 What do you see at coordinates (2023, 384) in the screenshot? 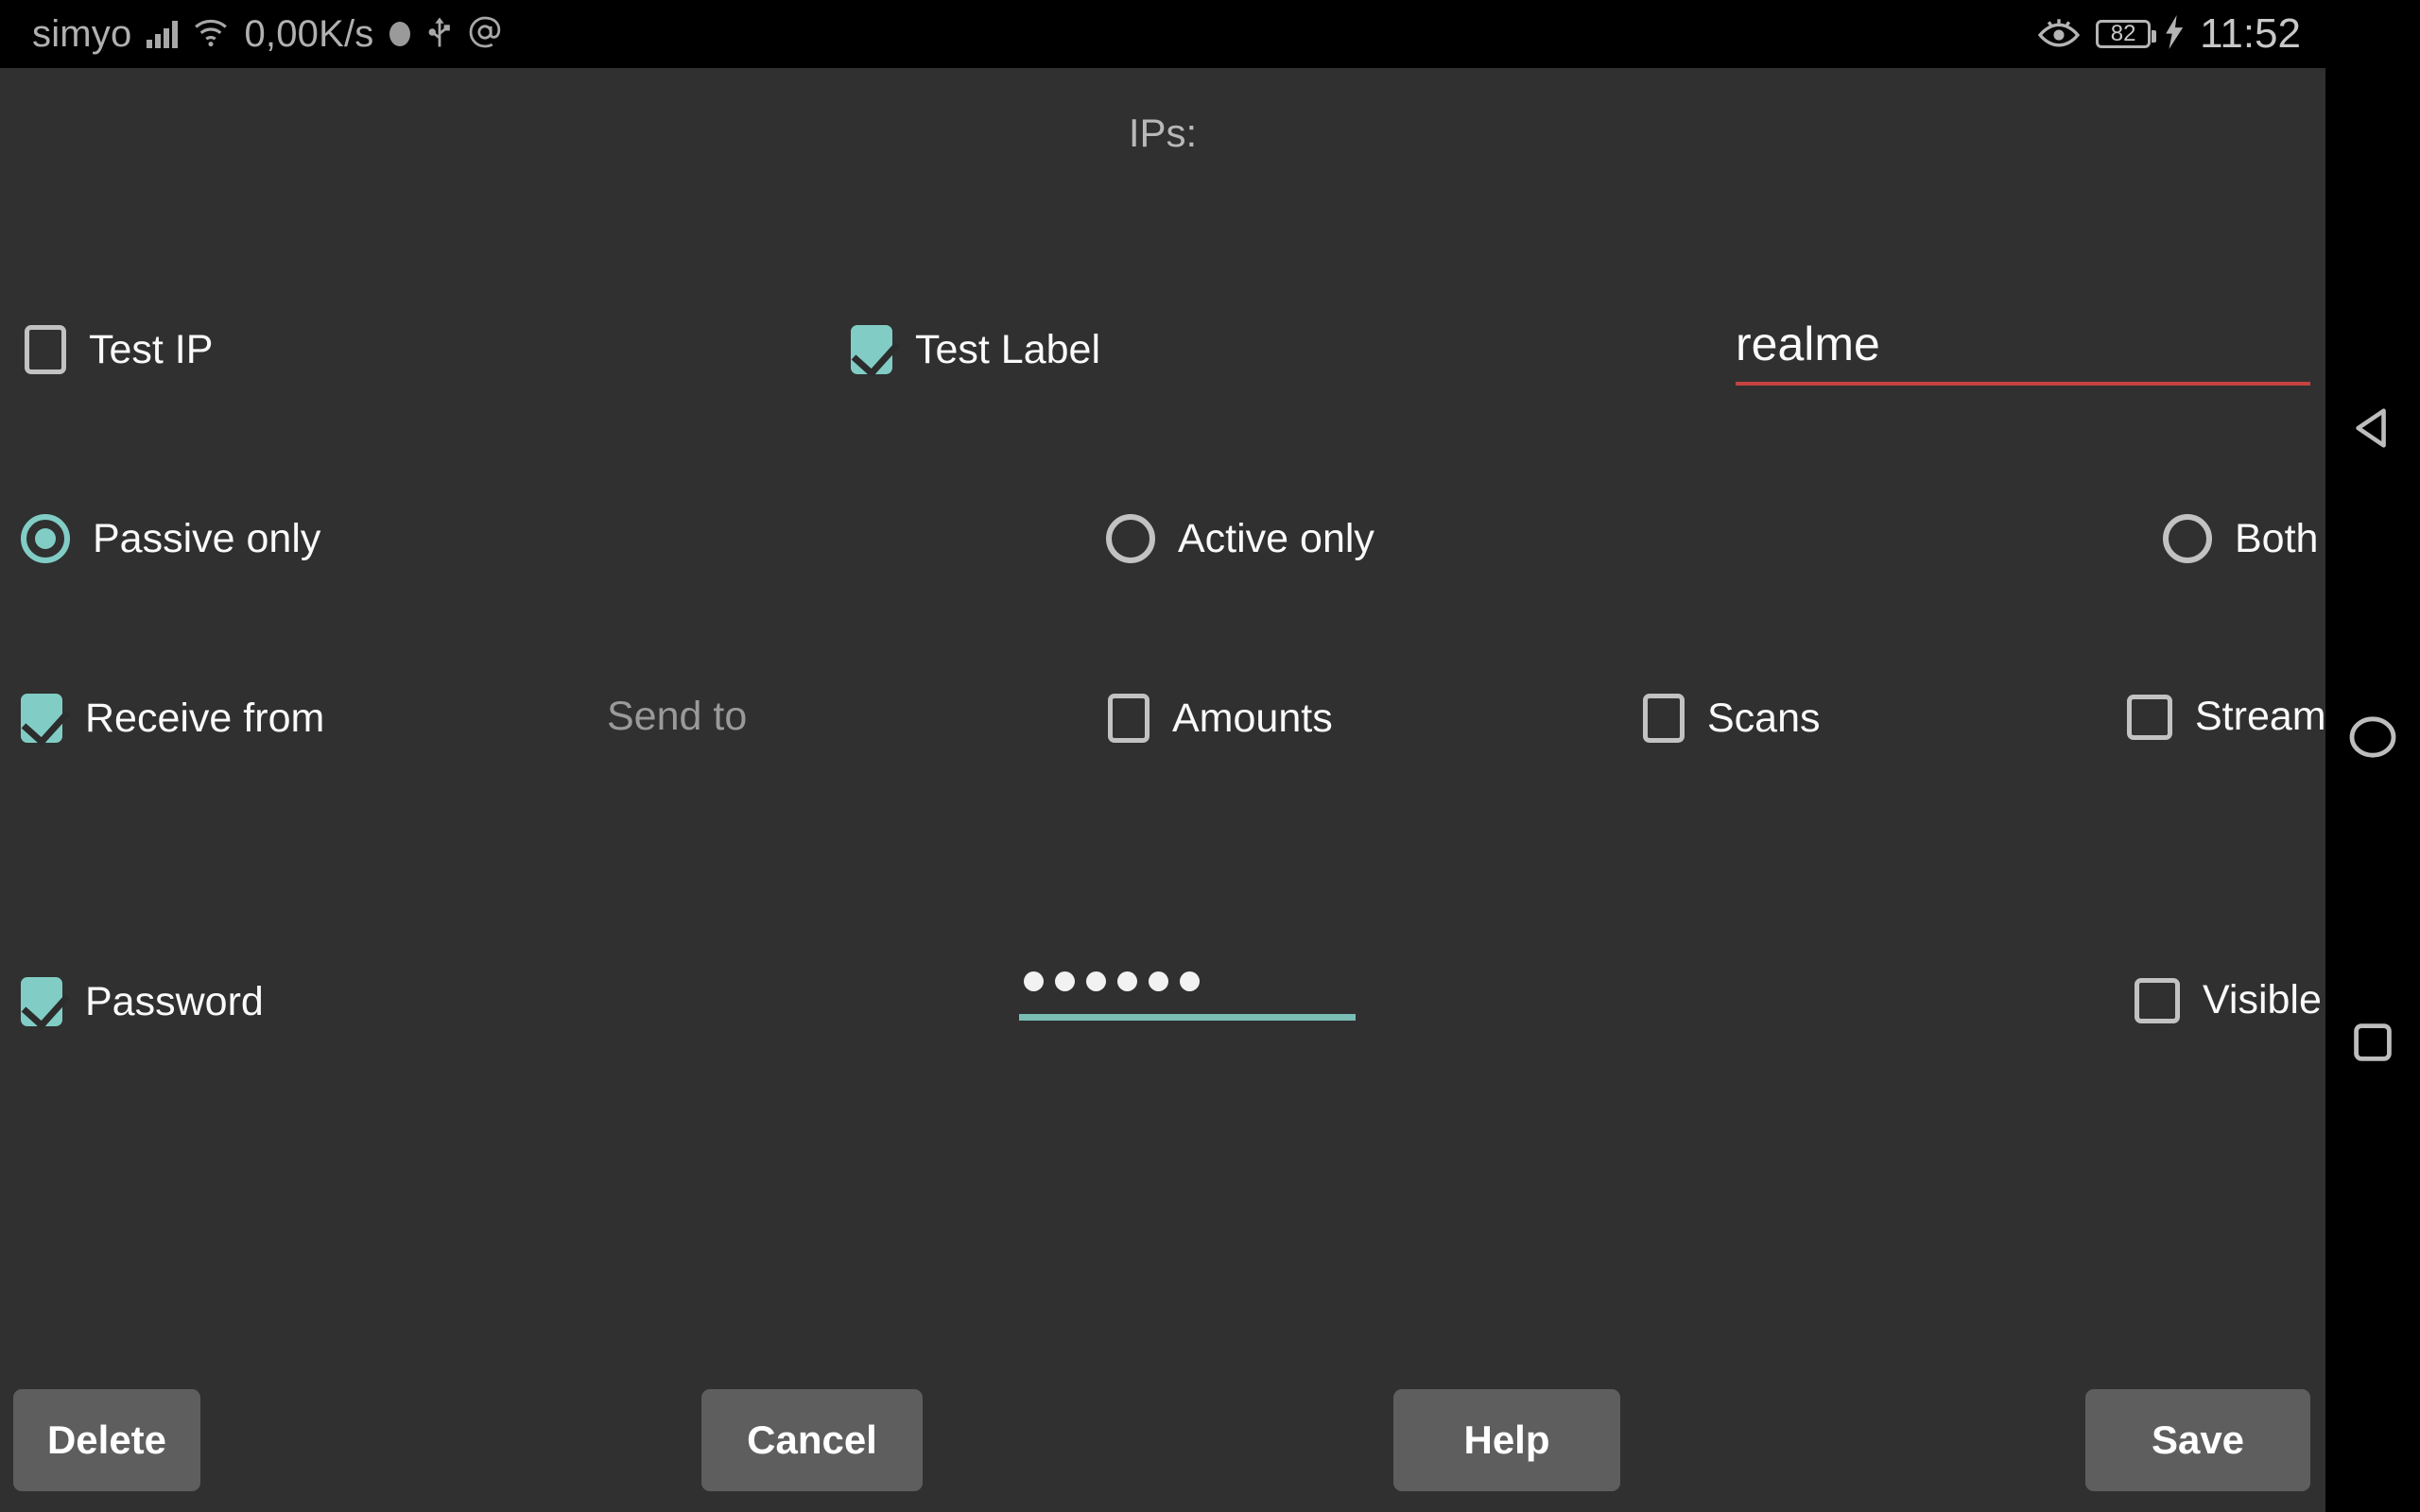
I see `name-input-underline` at bounding box center [2023, 384].